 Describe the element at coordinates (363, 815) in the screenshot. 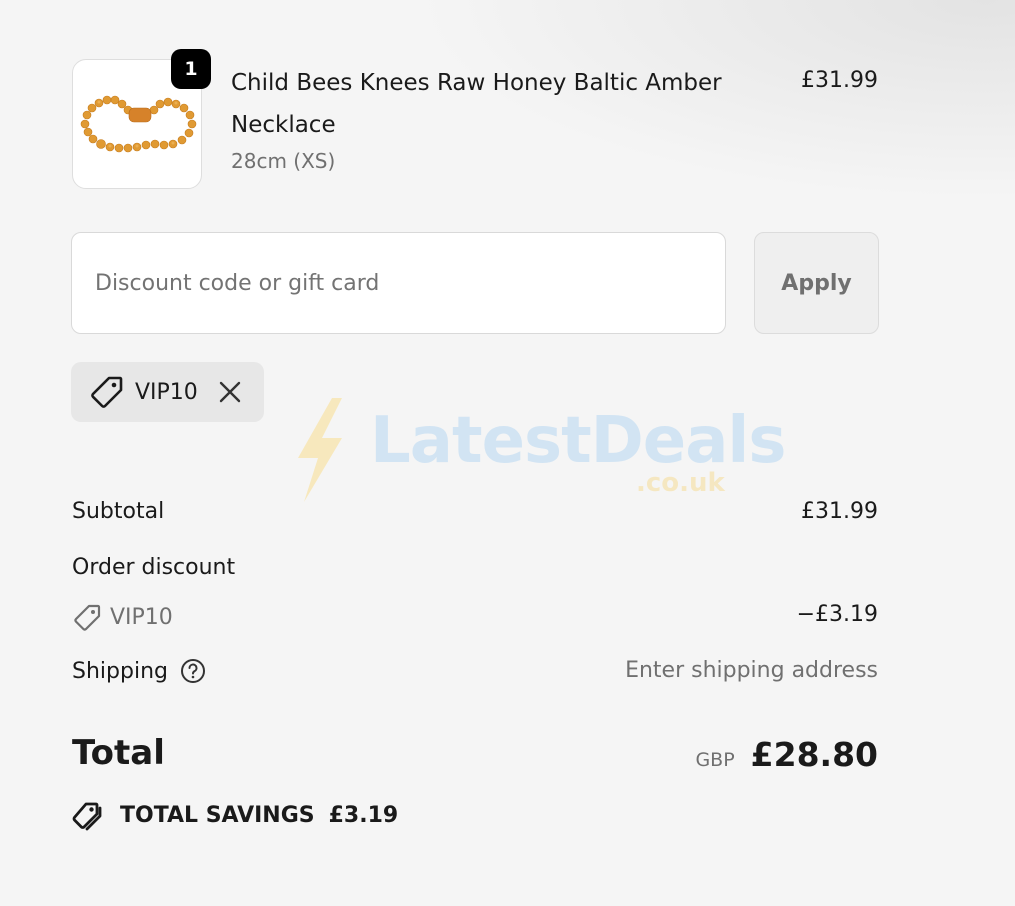

I see `savings-value: £3.19` at that location.